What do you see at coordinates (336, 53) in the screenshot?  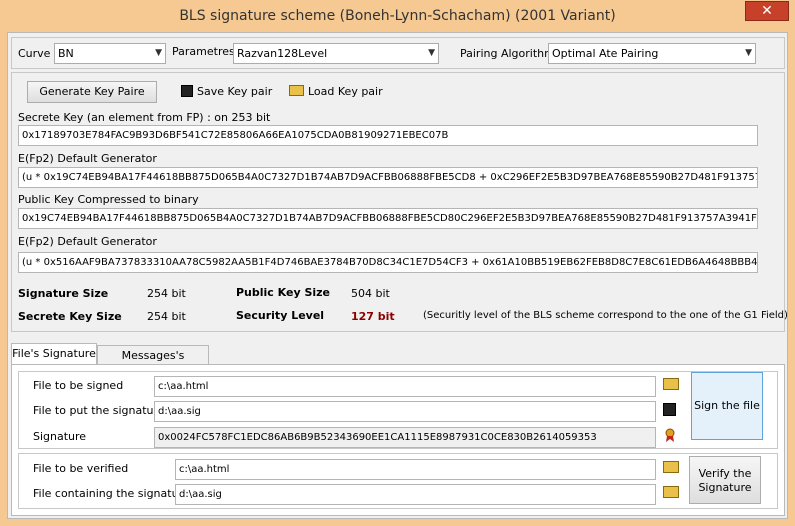 I see `parametres-select: Razvan128Level ▼` at bounding box center [336, 53].